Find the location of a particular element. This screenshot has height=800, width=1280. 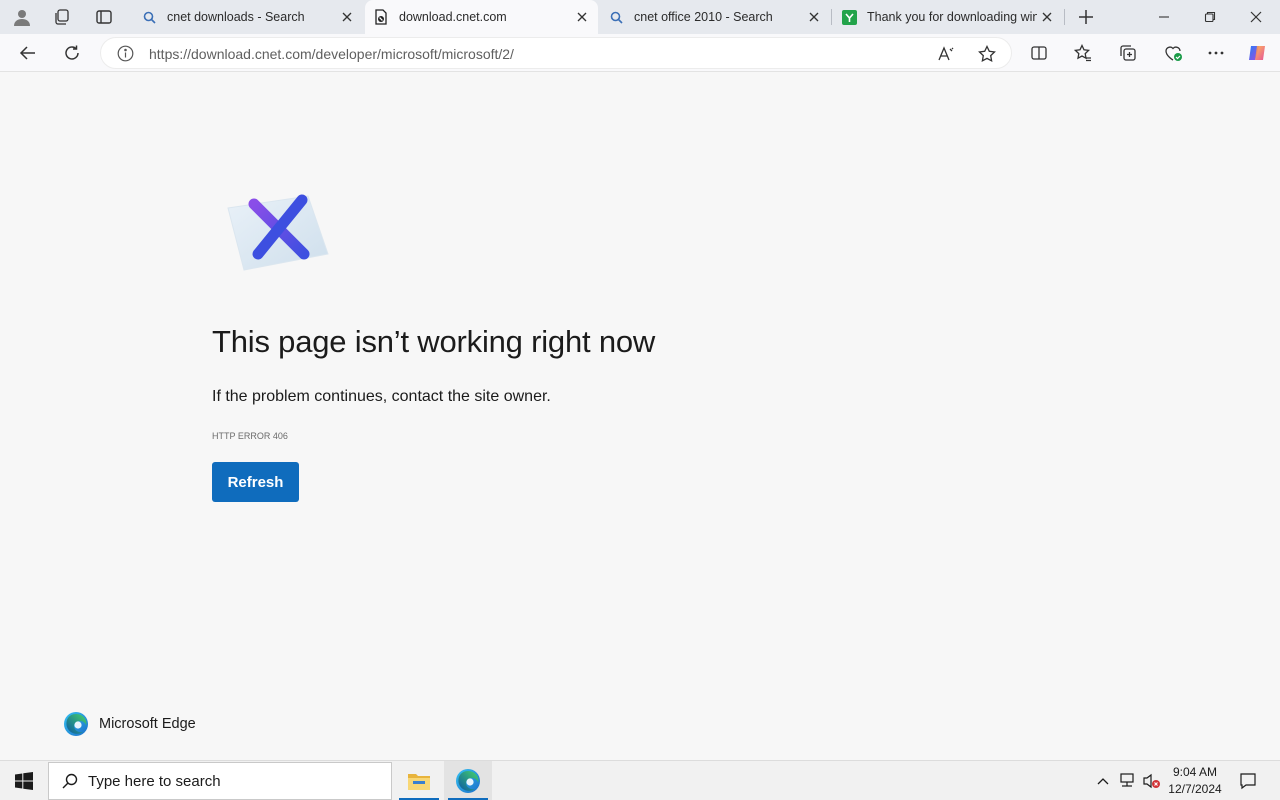

system-clock: 9:04 AM 12/7/2024 is located at coordinates (1195, 781).